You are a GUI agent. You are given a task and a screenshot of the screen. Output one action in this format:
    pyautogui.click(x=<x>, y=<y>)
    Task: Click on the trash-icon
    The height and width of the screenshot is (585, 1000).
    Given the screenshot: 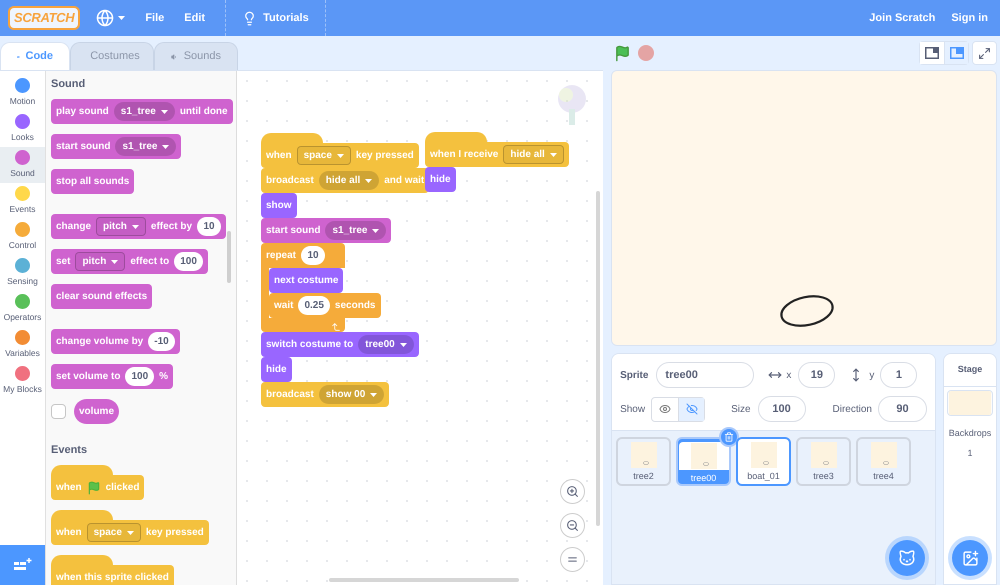 What is the action you would take?
    pyautogui.click(x=729, y=437)
    